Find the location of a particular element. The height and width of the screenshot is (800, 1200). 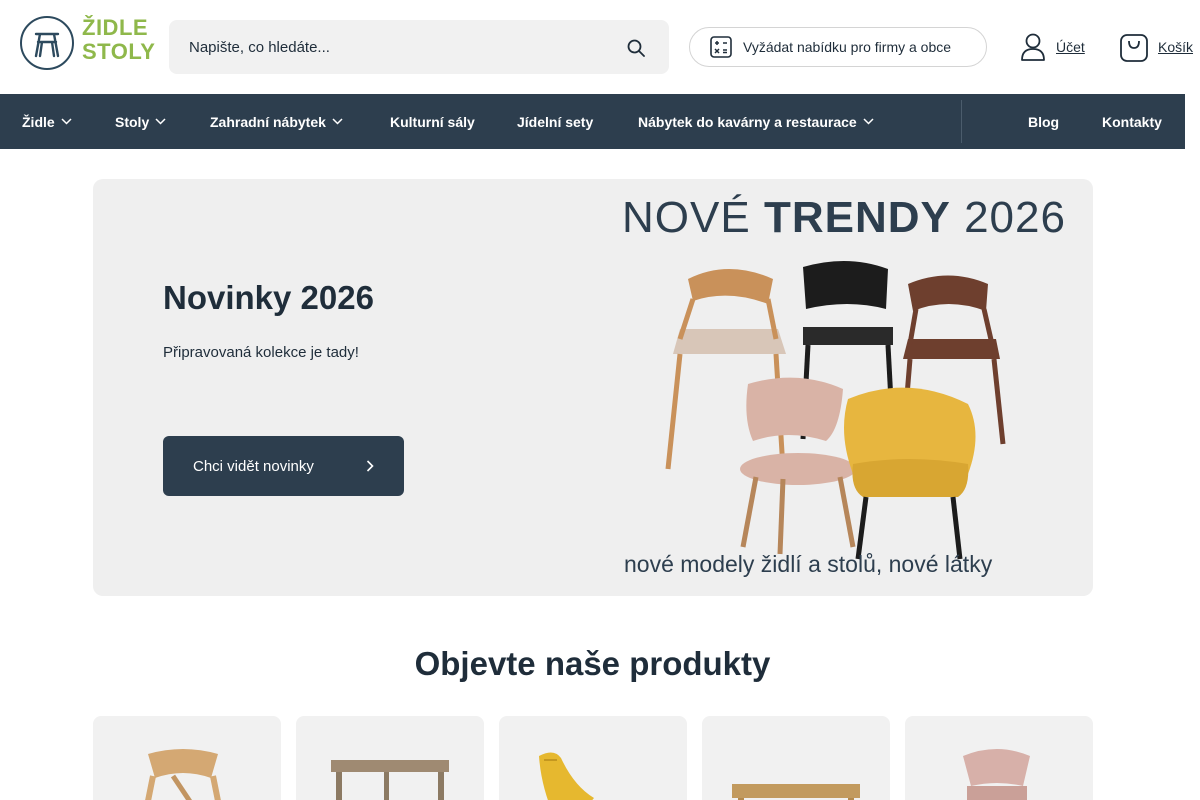

logo: ŽIDLE STOLY is located at coordinates (87, 44).